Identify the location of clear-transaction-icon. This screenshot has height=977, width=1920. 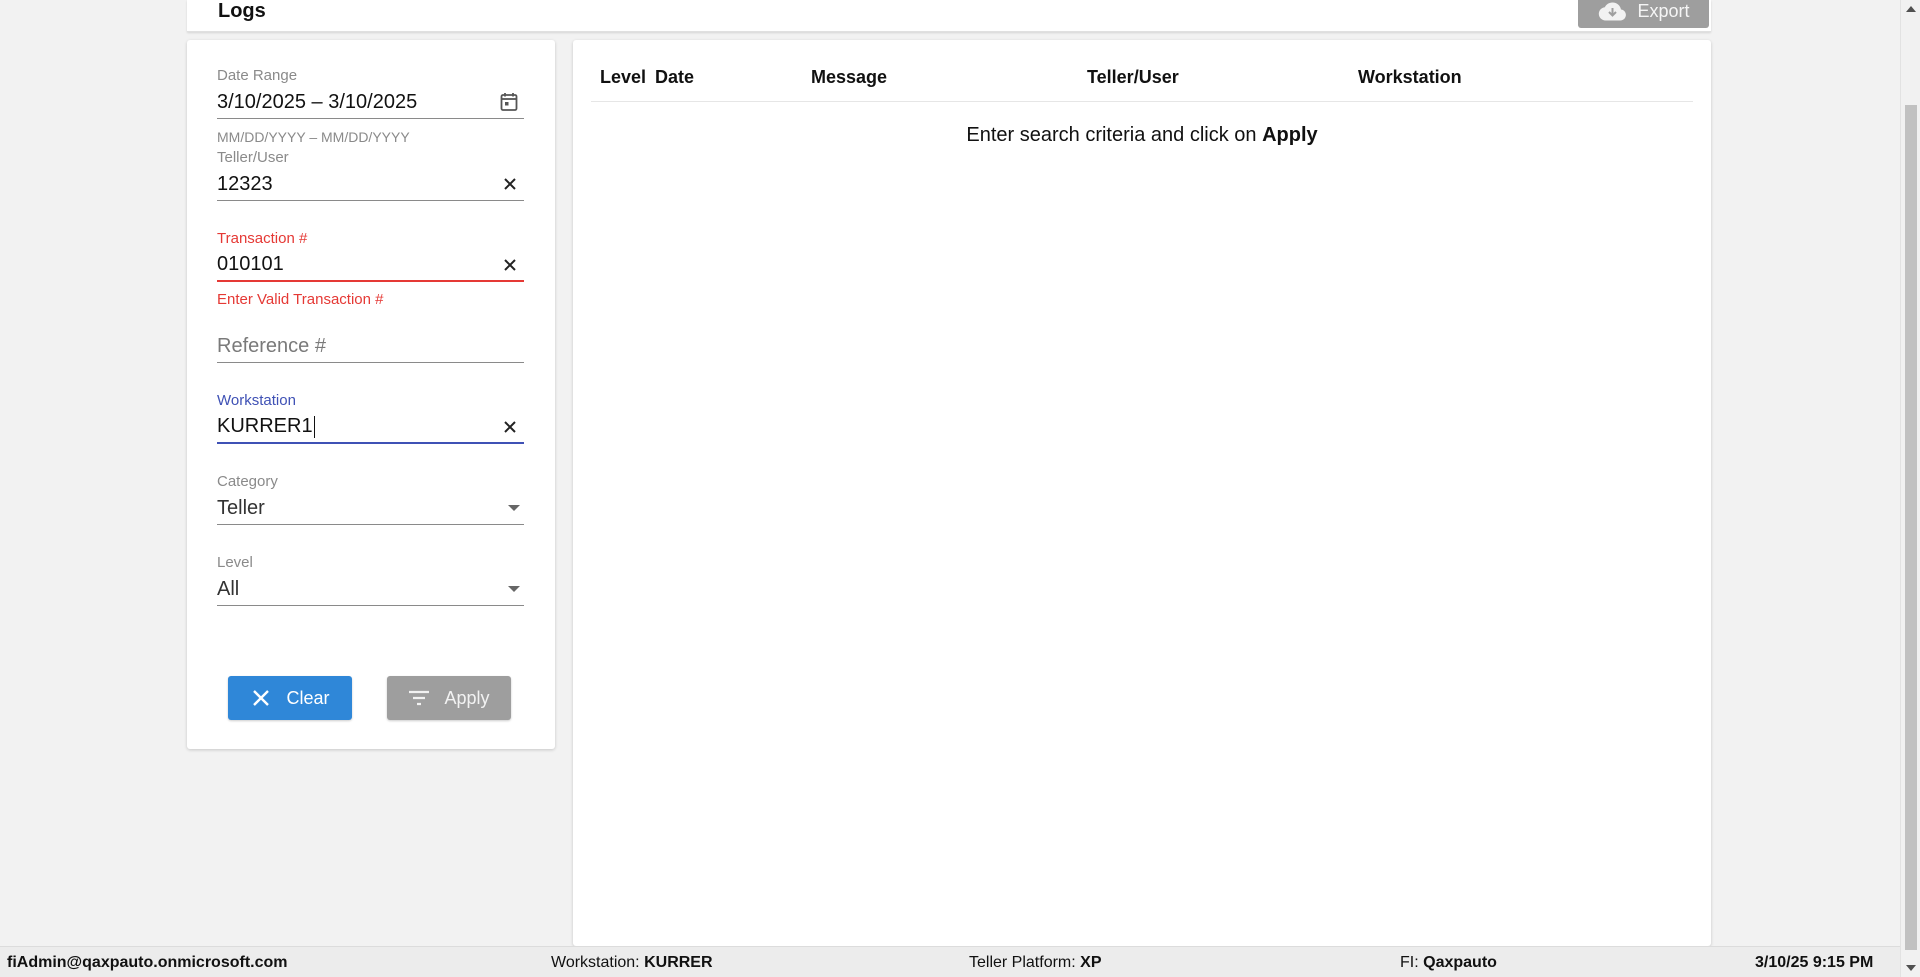
(510, 265).